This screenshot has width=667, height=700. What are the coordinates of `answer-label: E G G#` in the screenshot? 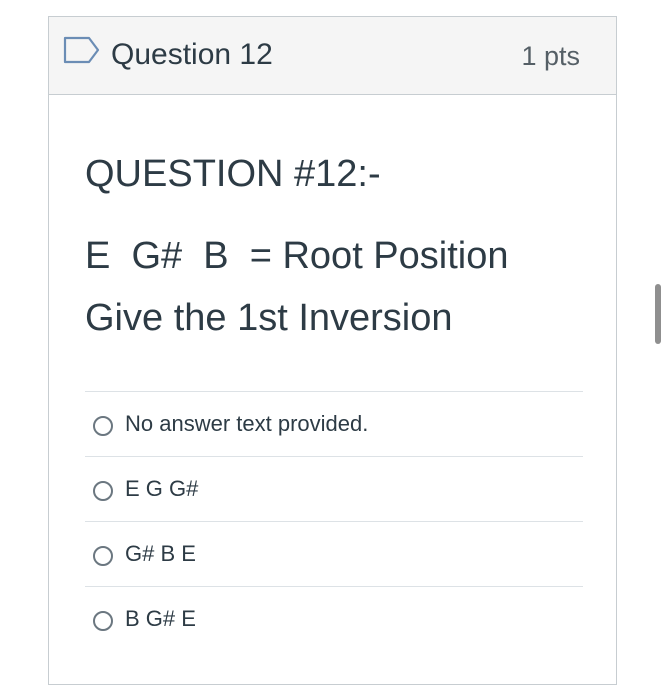 It's located at (162, 488).